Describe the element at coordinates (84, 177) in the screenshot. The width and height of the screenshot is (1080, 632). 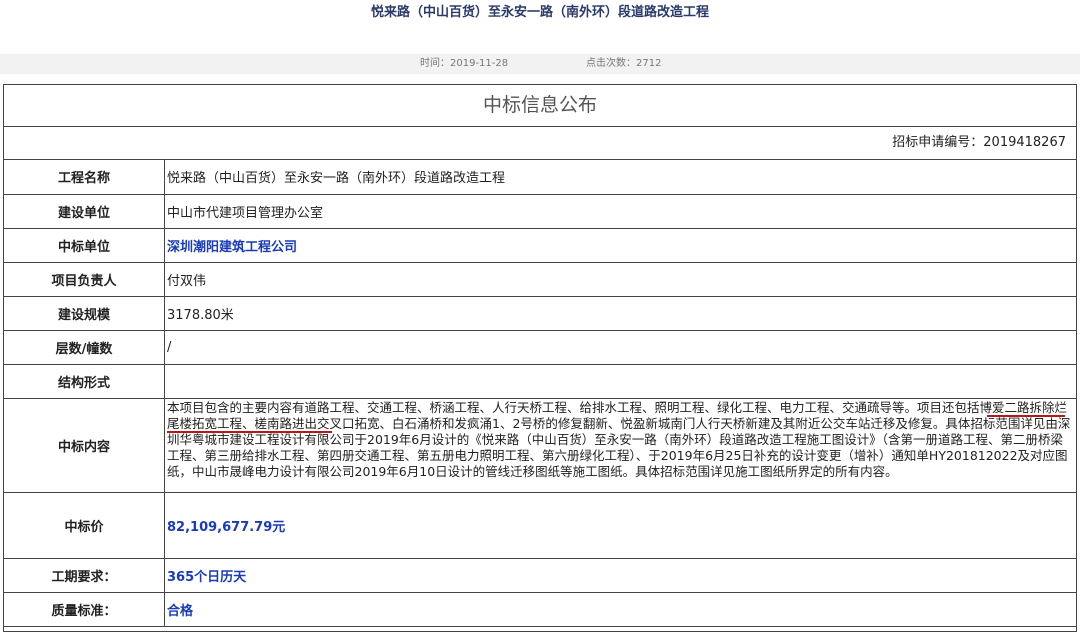
I see `row-label: 工程名称` at that location.